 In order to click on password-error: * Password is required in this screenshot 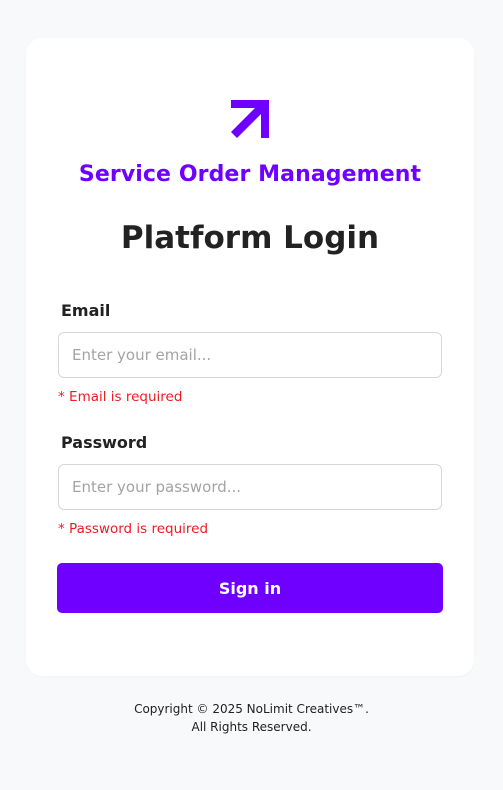, I will do `click(133, 529)`.